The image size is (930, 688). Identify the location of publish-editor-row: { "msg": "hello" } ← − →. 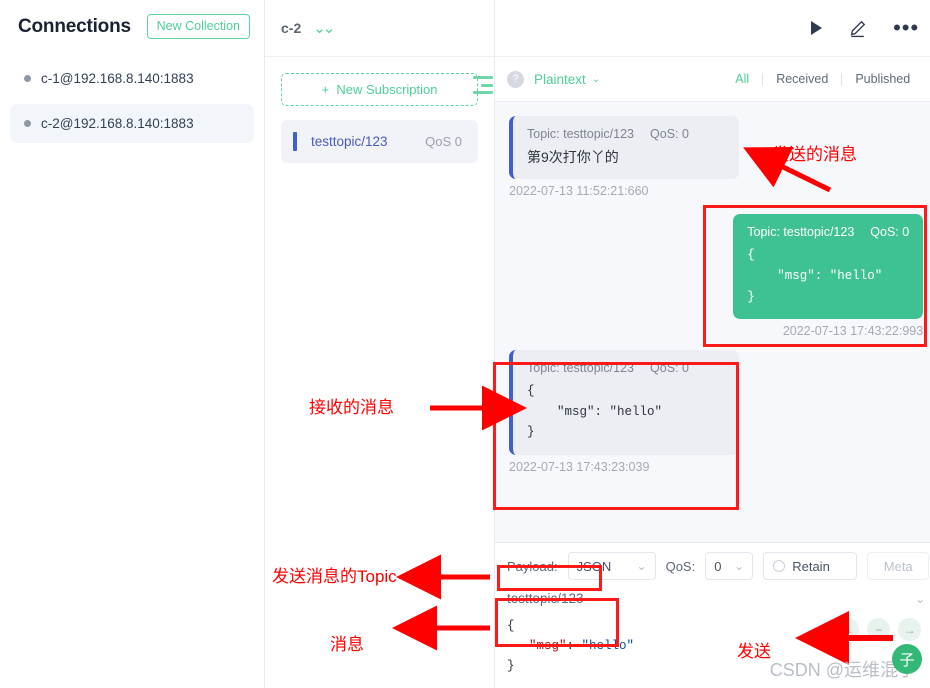
(712, 650).